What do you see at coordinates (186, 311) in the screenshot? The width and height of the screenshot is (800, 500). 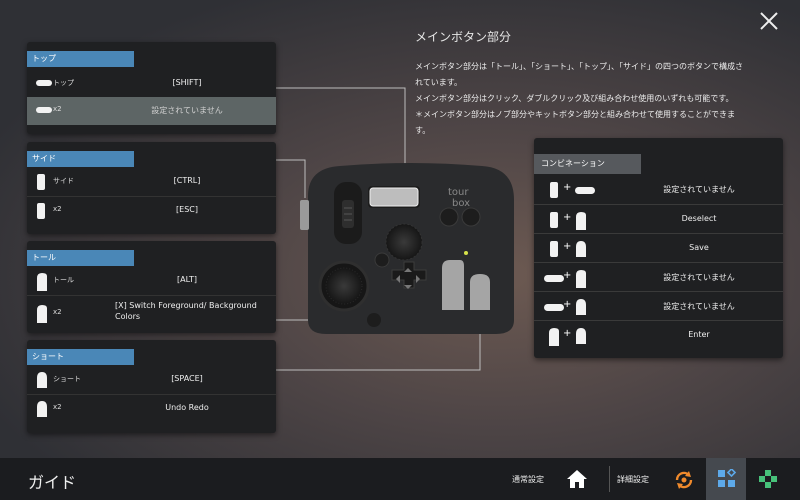 I see `row-value: [X] Switch Foreground/ Background Colors` at bounding box center [186, 311].